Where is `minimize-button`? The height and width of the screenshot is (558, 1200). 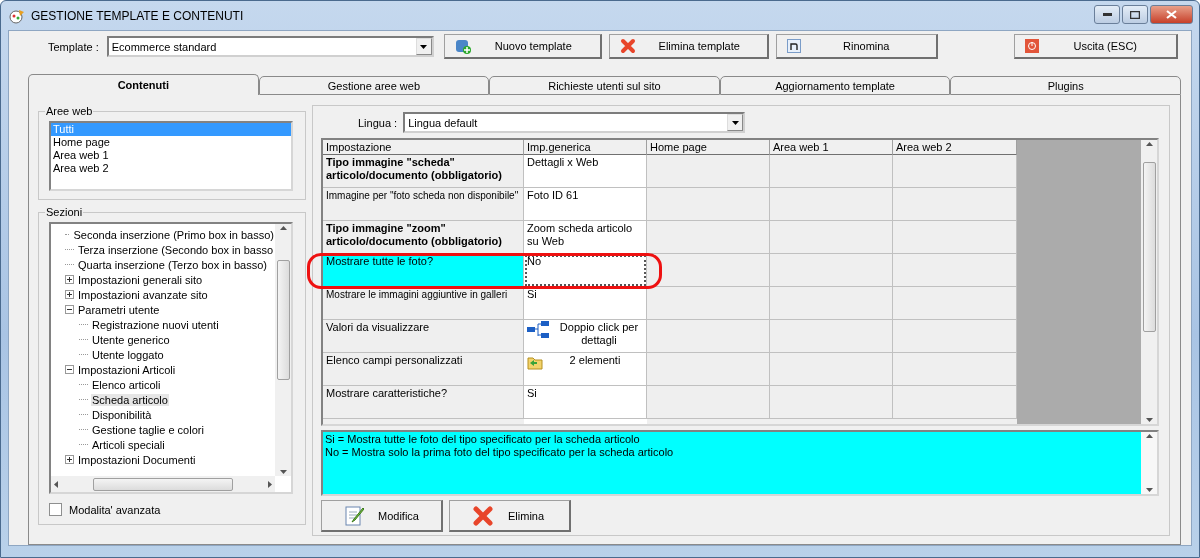
minimize-button is located at coordinates (1107, 14).